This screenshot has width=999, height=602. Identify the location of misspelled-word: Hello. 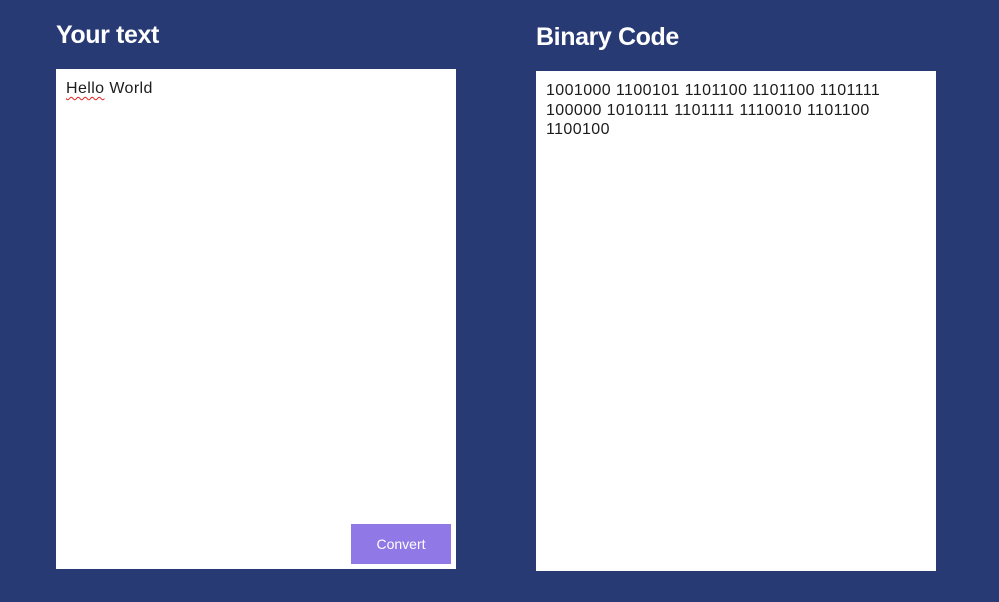
(85, 88).